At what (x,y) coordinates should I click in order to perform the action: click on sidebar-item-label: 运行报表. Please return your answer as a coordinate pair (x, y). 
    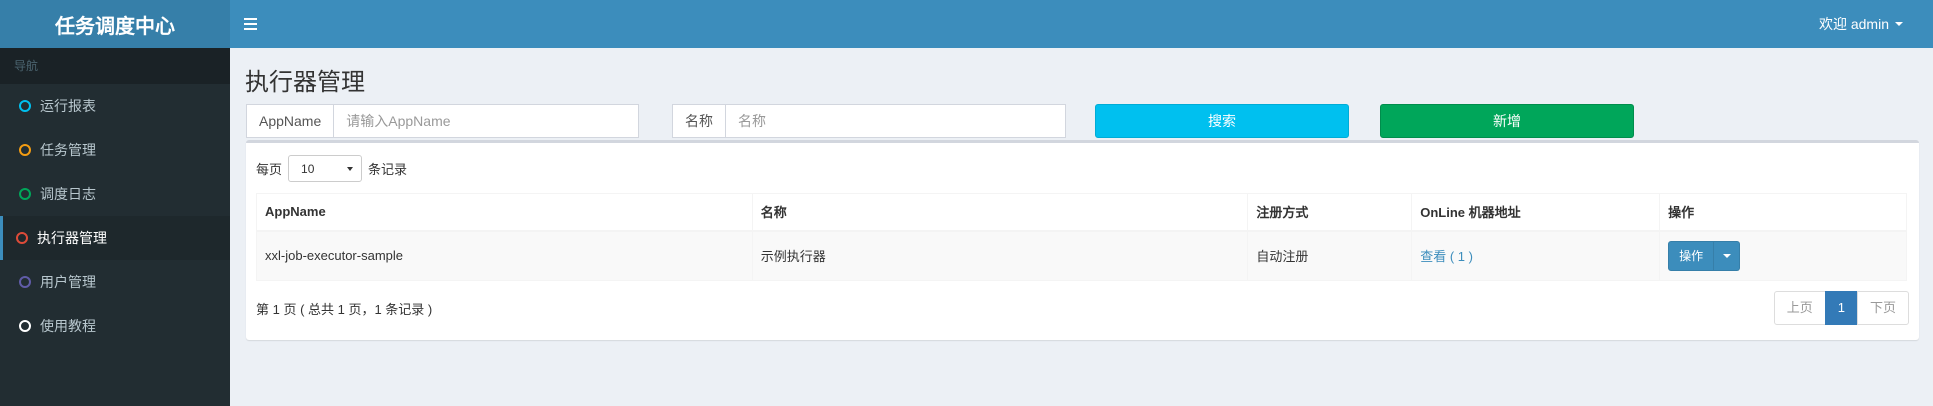
    Looking at the image, I should click on (68, 106).